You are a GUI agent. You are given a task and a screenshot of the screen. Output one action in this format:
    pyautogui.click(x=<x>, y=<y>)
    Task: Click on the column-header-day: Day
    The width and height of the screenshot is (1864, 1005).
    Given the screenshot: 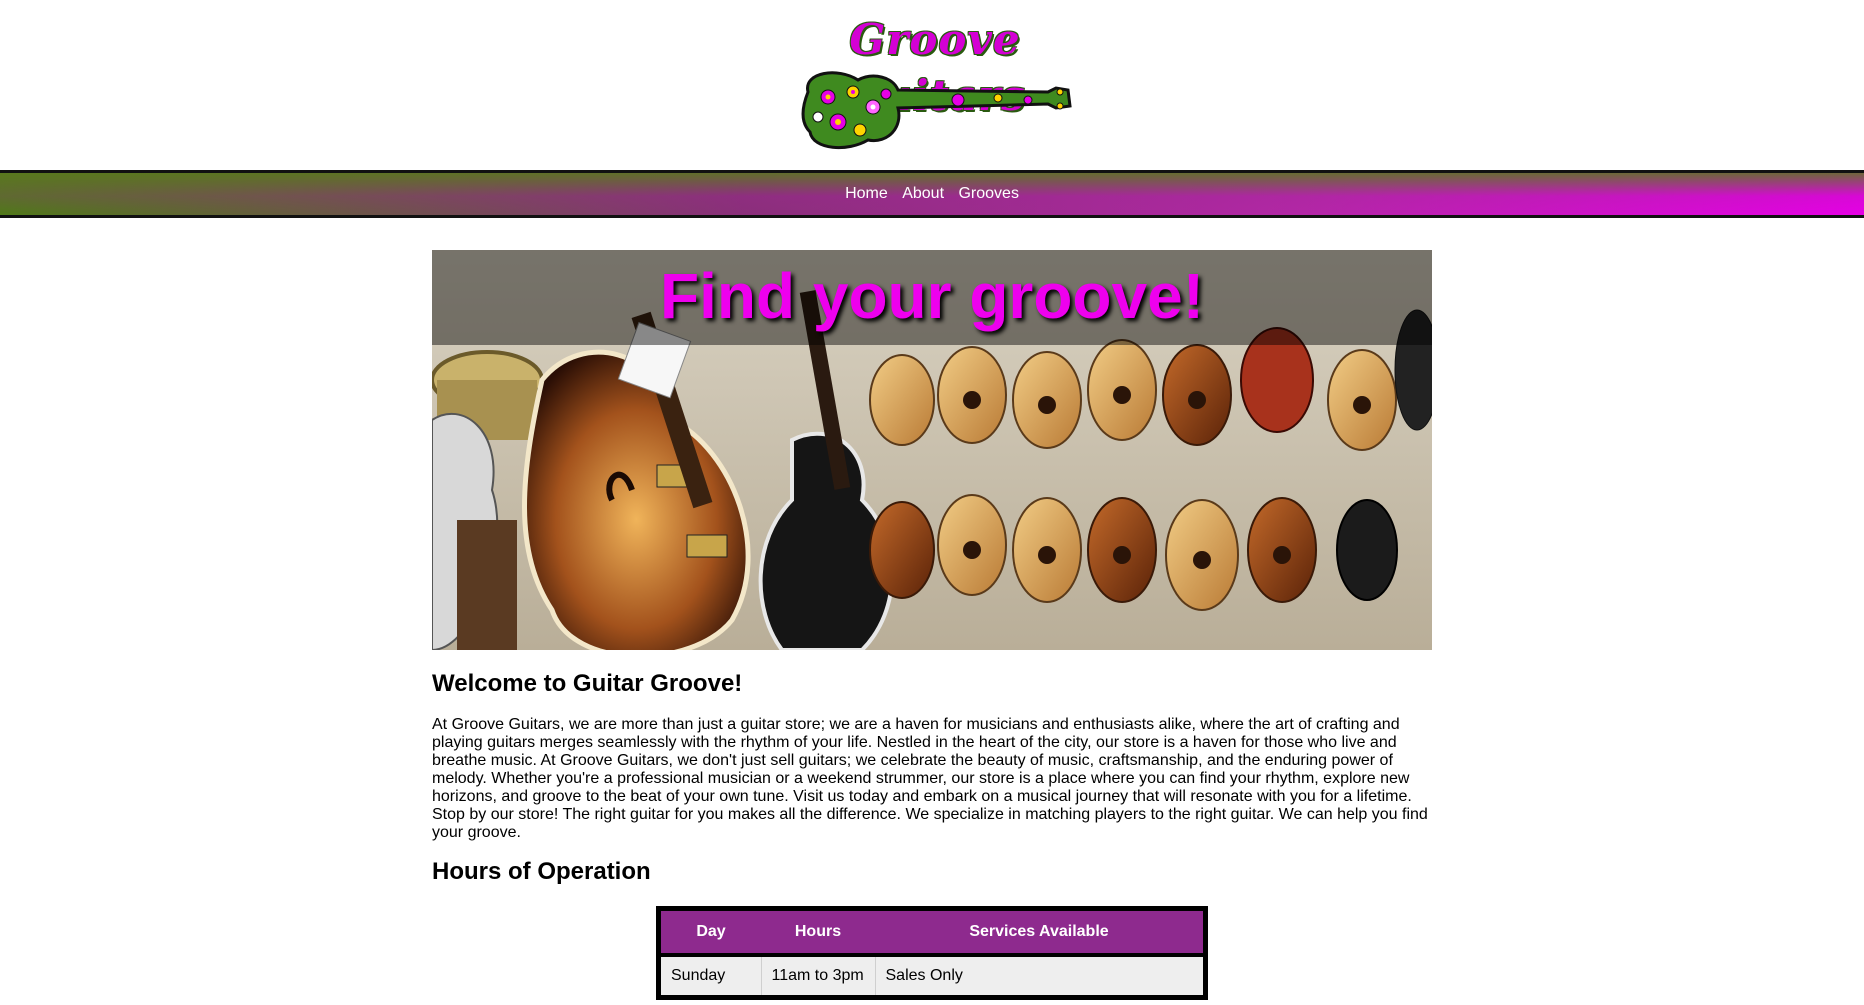 What is the action you would take?
    pyautogui.click(x=709, y=932)
    